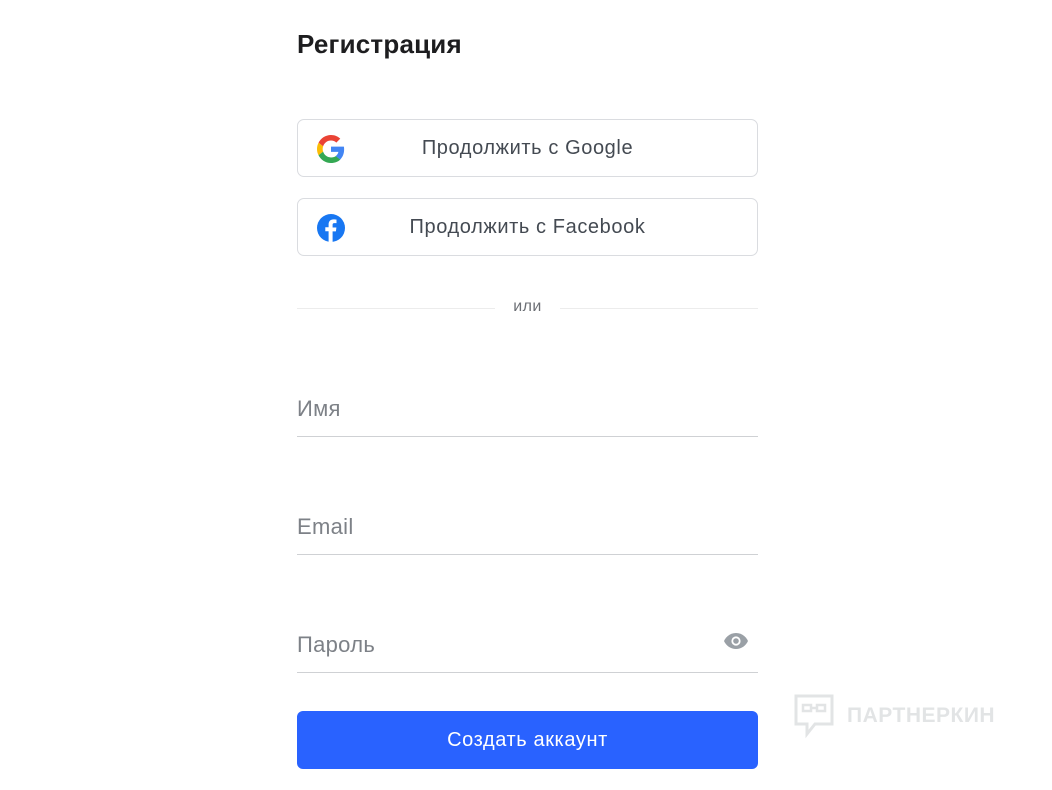 The image size is (1052, 790). What do you see at coordinates (379, 44) in the screenshot?
I see `page-title: Регистрация` at bounding box center [379, 44].